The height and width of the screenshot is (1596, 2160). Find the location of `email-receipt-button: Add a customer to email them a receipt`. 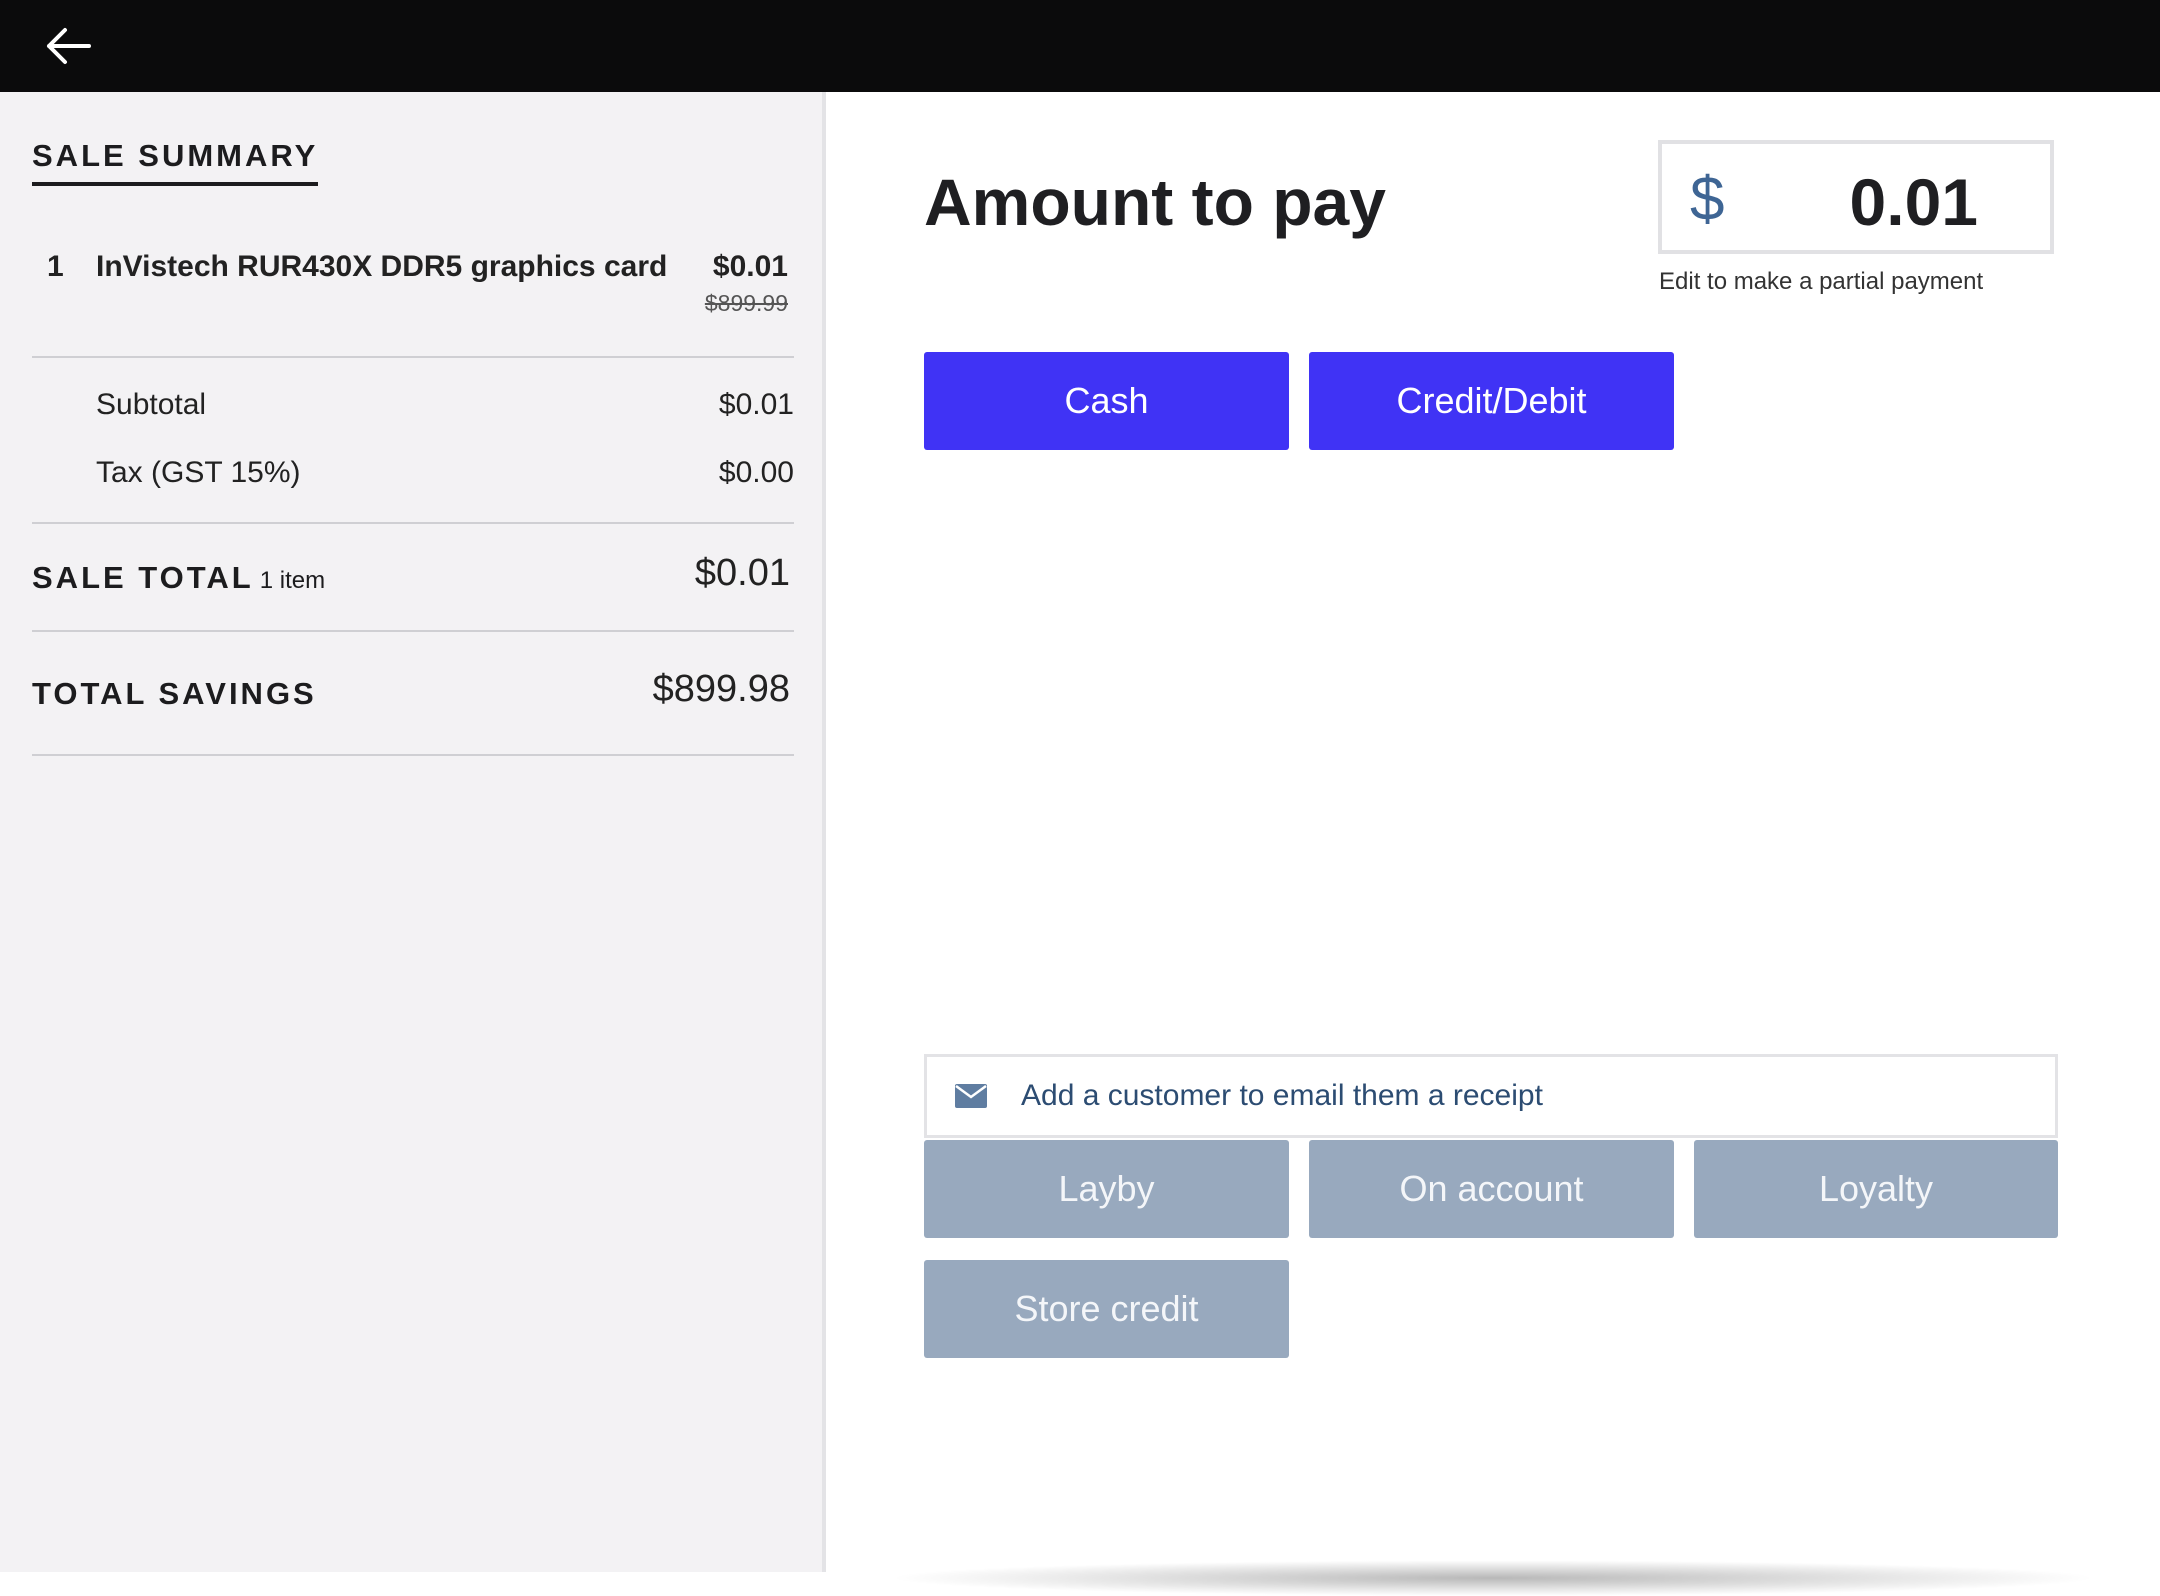

email-receipt-button: Add a customer to email them a receipt is located at coordinates (1491, 1096).